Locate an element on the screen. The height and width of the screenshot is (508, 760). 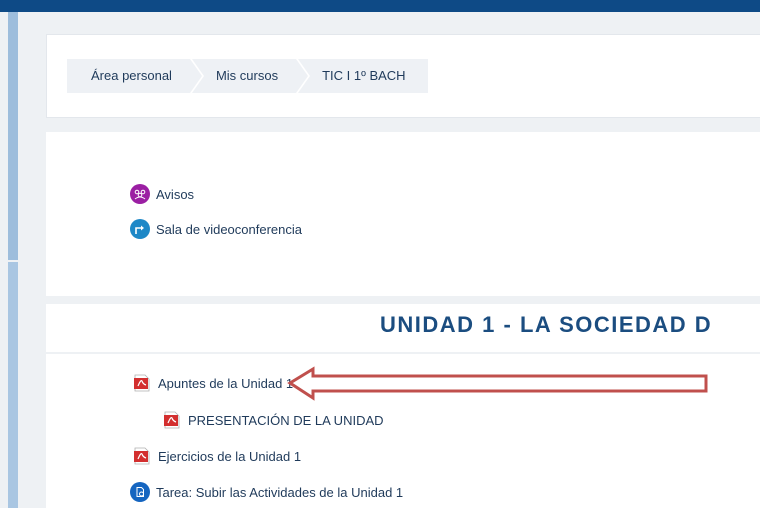
breadcrumb-item-area-personal: Área personal is located at coordinates (134, 76).